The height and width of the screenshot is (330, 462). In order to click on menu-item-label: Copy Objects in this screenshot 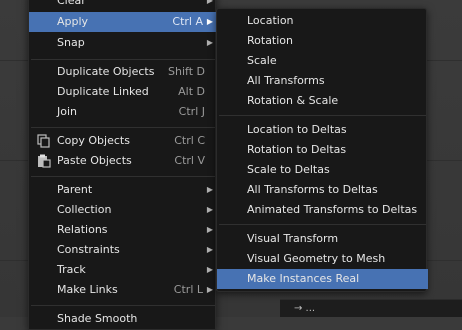, I will do `click(93, 140)`.